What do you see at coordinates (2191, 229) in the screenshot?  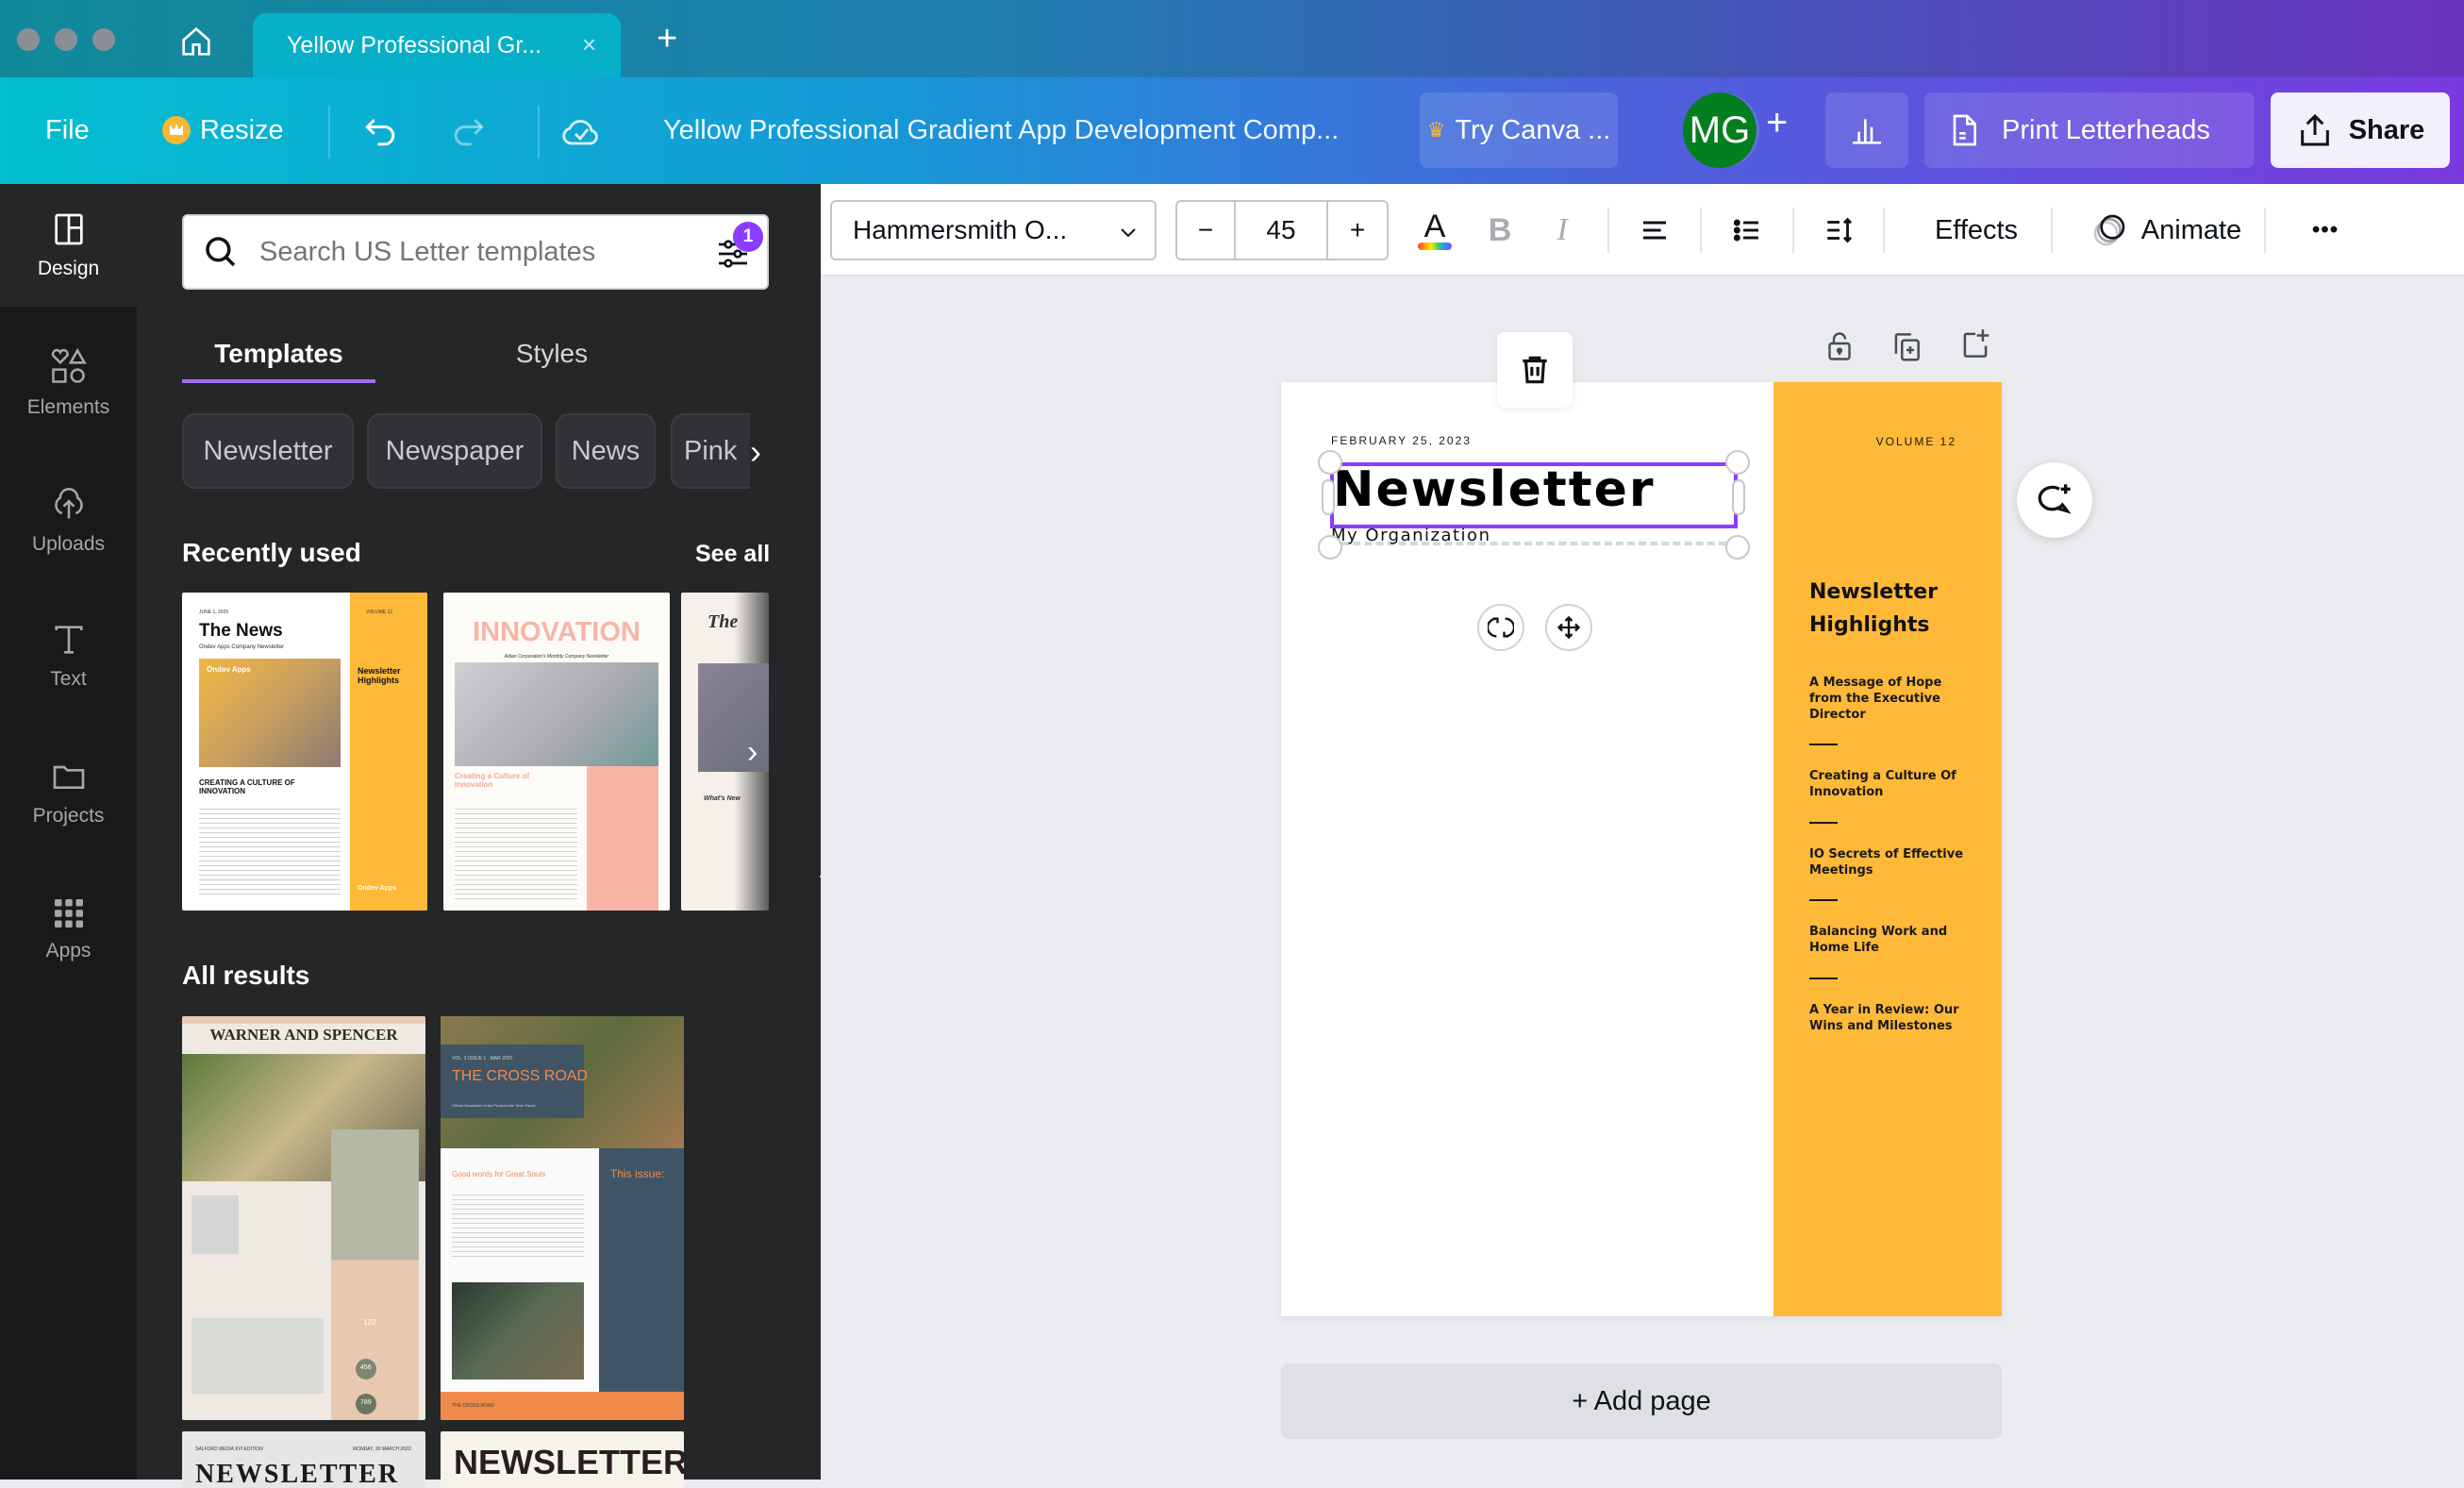 I see `animate-label: Animate` at bounding box center [2191, 229].